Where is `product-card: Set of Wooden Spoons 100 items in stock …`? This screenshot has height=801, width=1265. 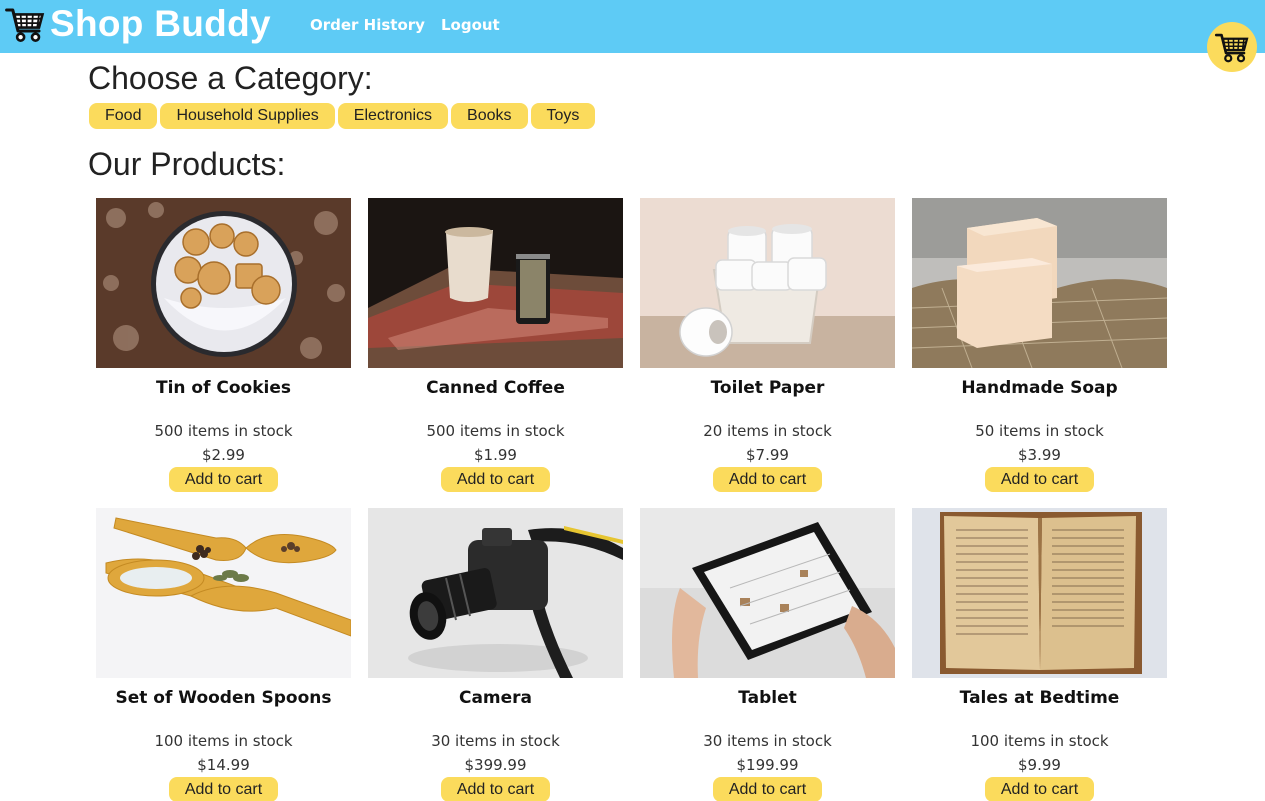
product-card: Set of Wooden Spoons 100 items in stock … is located at coordinates (223, 654).